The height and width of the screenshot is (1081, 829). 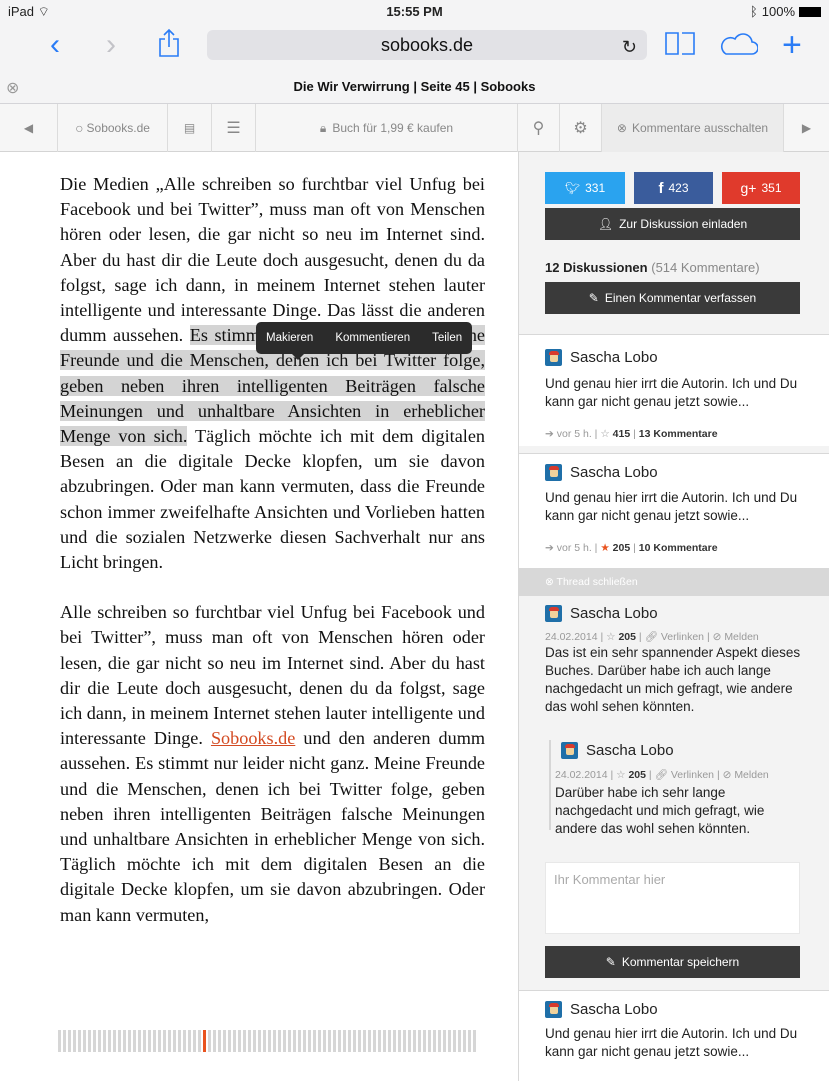 I want to click on reading-progress-bar, so click(x=268, y=1041).